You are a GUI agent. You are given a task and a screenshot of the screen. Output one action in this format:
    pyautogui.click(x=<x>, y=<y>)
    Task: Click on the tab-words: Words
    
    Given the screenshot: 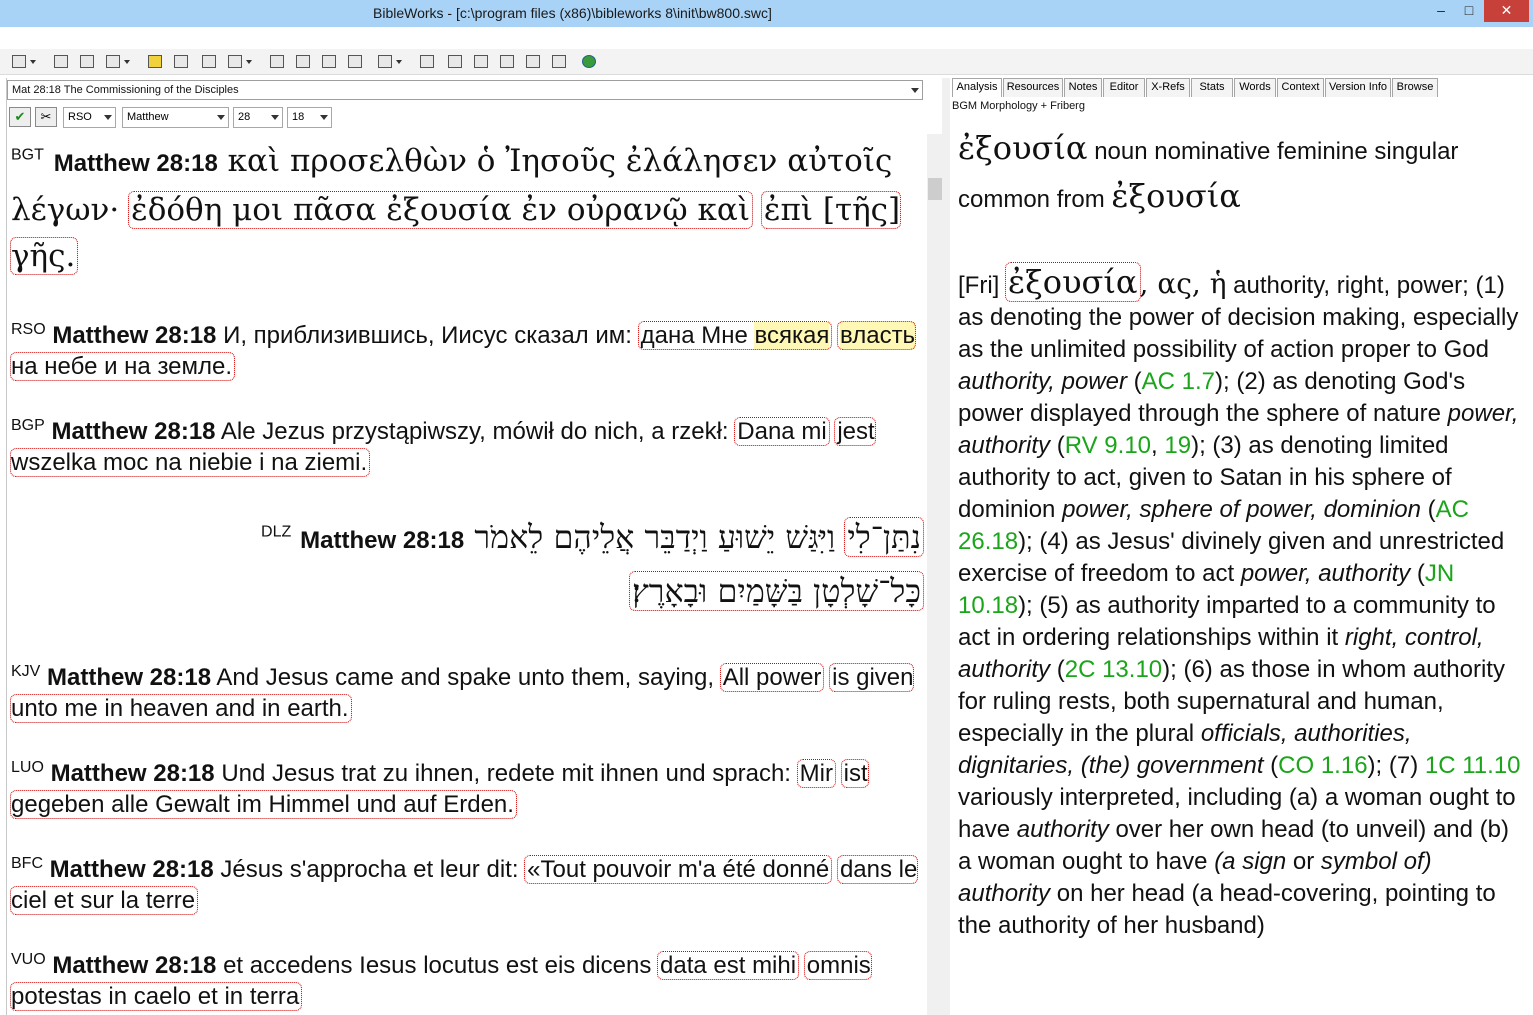 What is the action you would take?
    pyautogui.click(x=1255, y=87)
    